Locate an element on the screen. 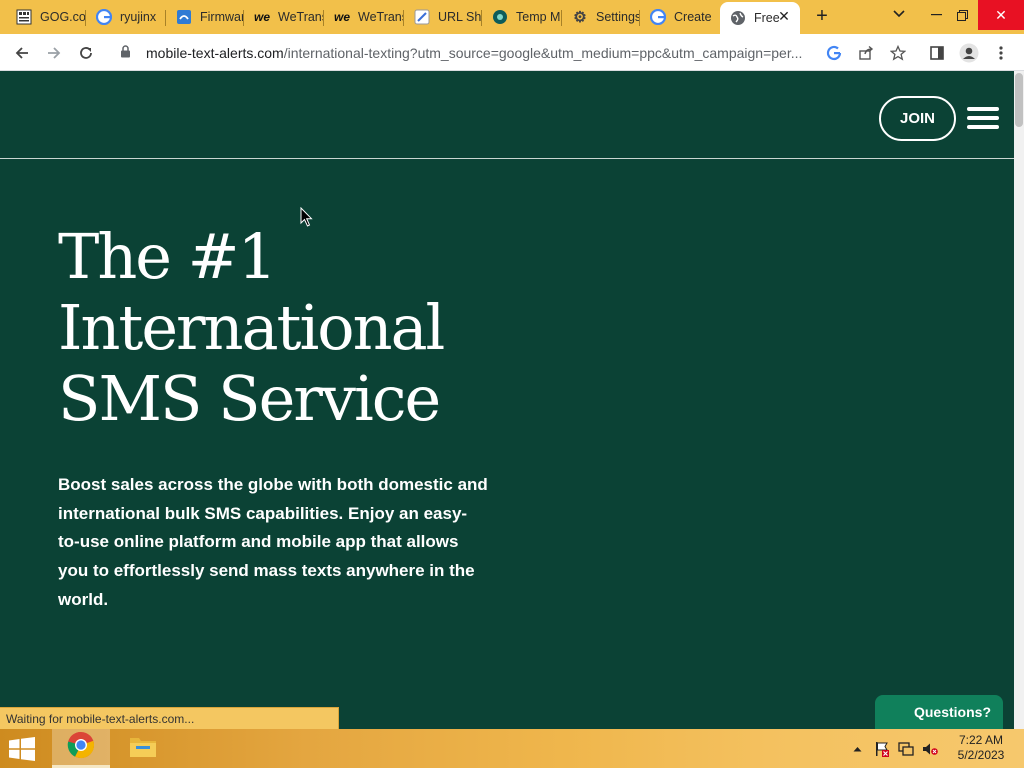 Image resolution: width=1024 pixels, height=768 pixels. page-scrollbar is located at coordinates (1019, 400).